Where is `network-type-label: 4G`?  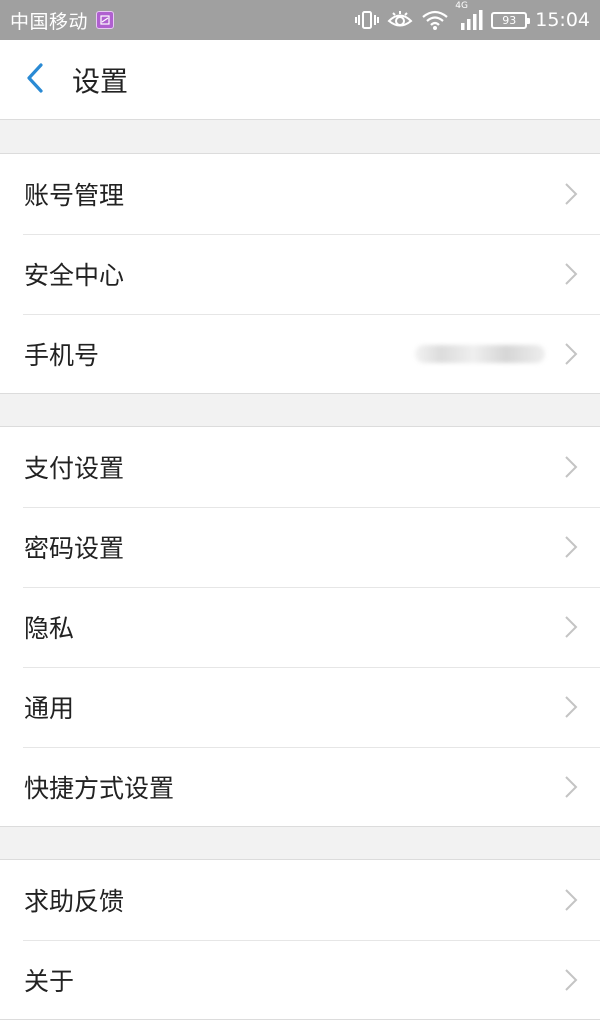
network-type-label: 4G is located at coordinates (461, 6).